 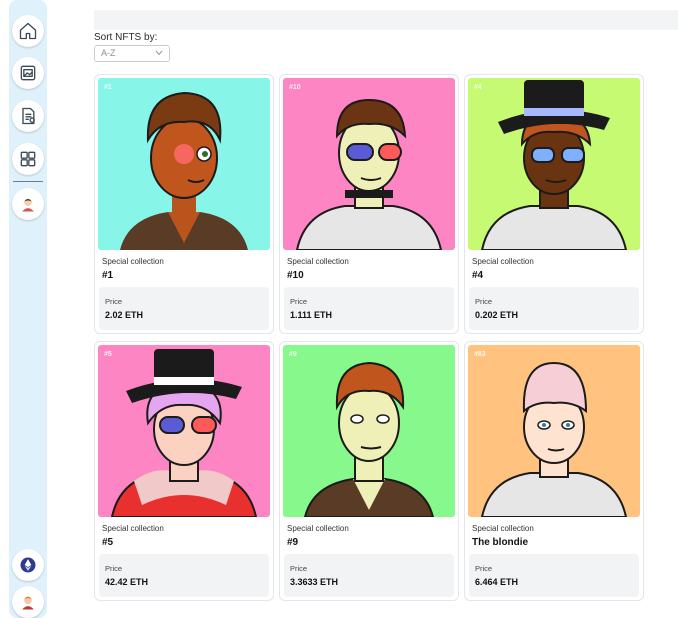 I want to click on price-box: Price 1.111 ETH, so click(x=369, y=308).